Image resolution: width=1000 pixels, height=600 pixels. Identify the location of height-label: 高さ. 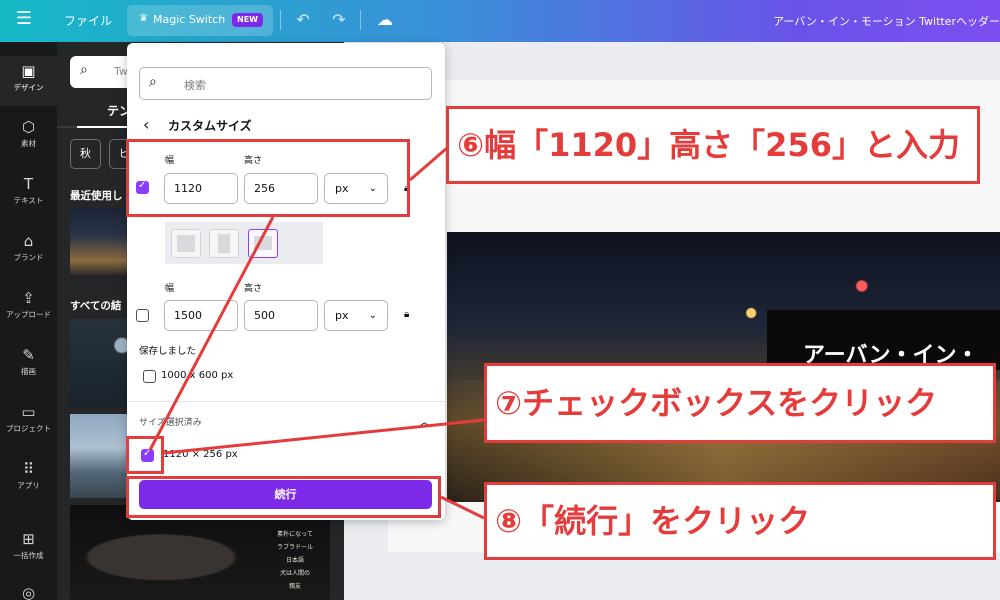
(253, 289).